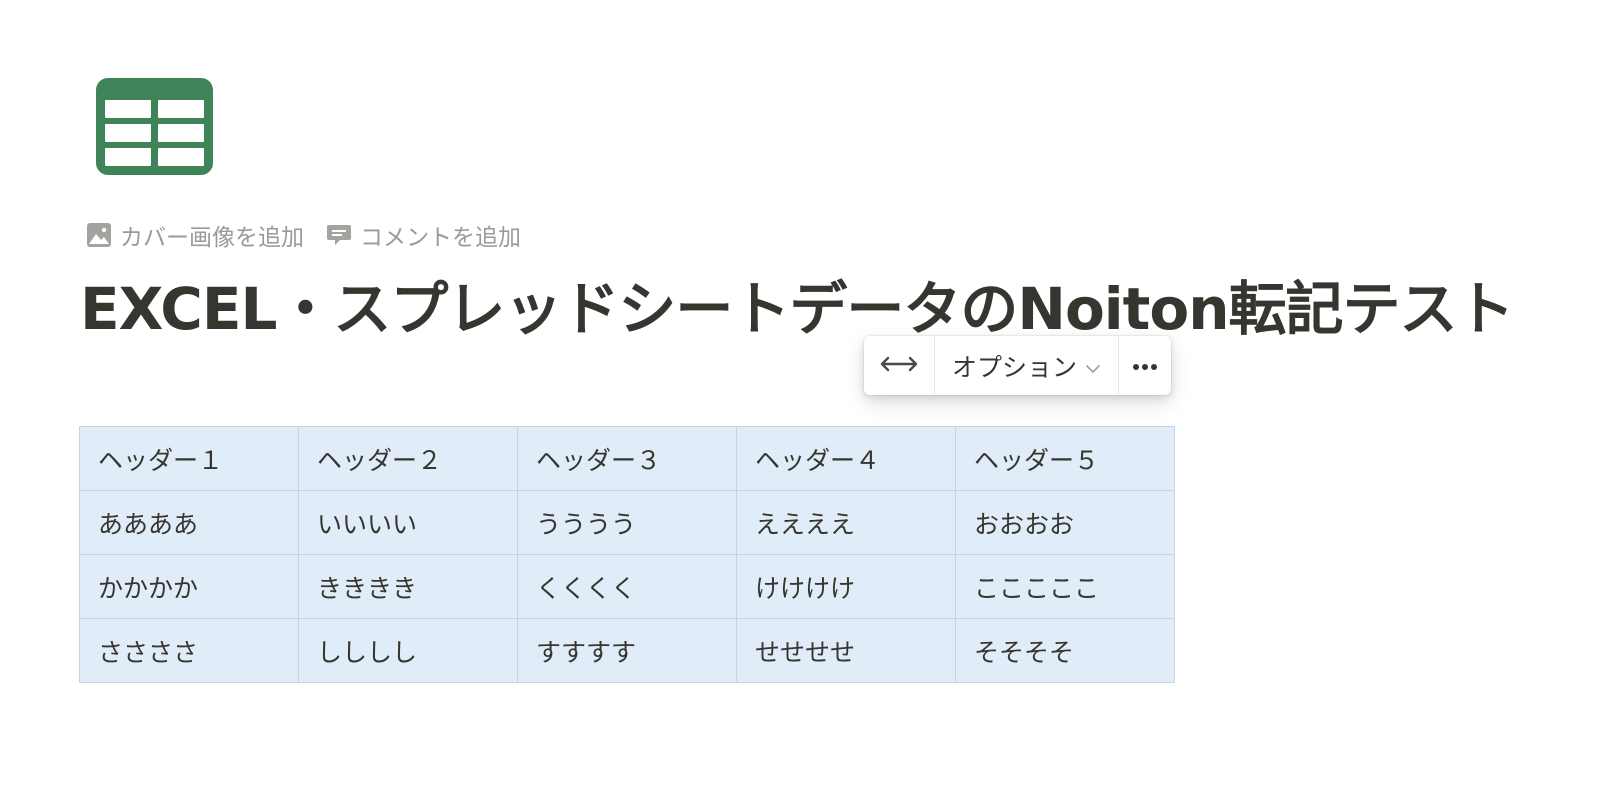 Image resolution: width=1615 pixels, height=794 pixels. I want to click on more-options-button, so click(1144, 365).